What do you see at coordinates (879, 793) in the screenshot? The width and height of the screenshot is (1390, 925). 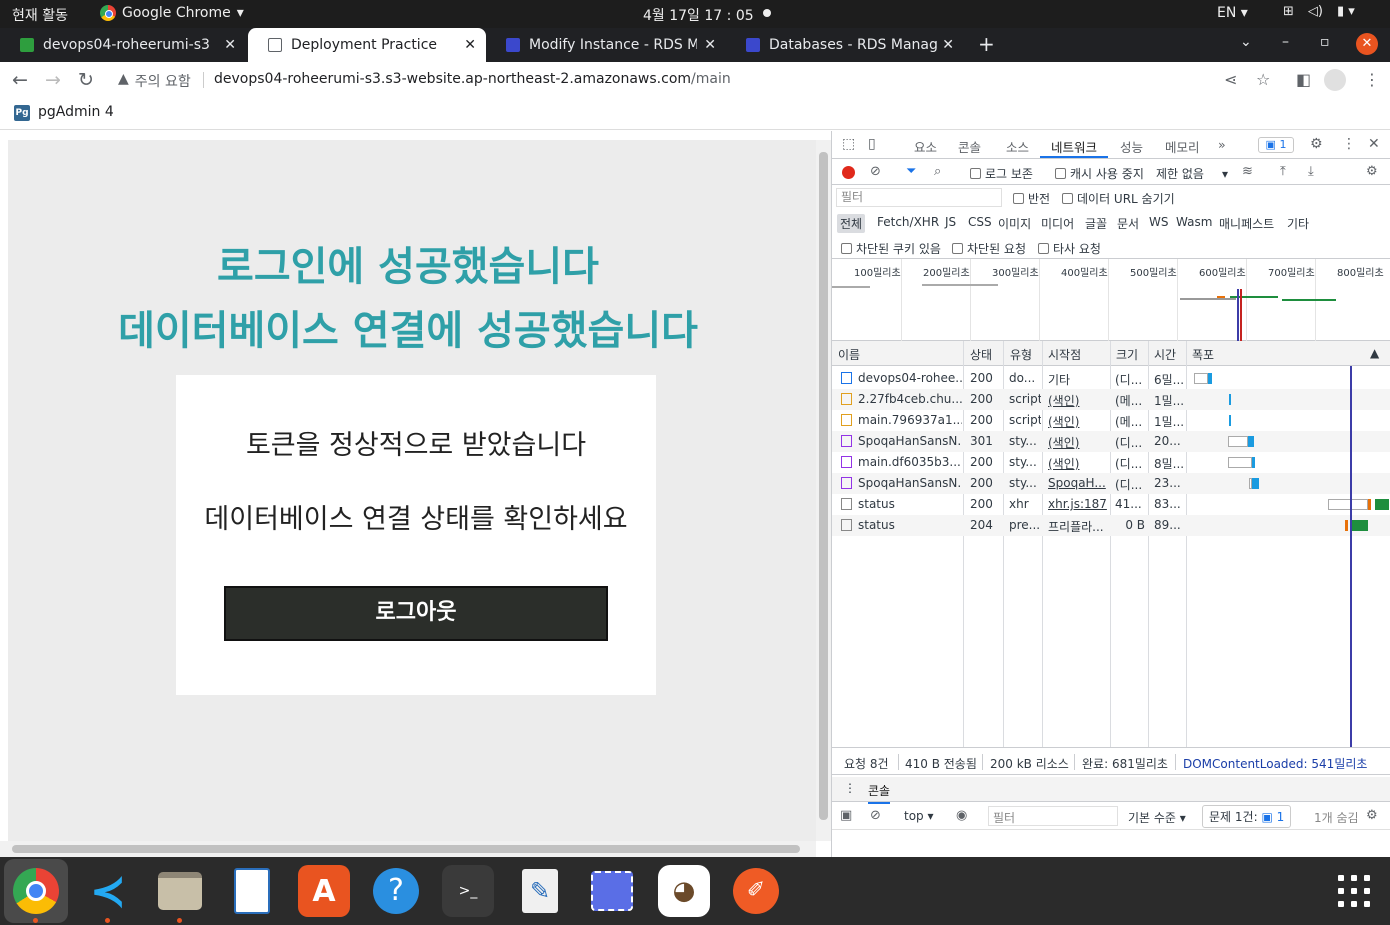 I see `drawer-tab-console: 콘솔` at bounding box center [879, 793].